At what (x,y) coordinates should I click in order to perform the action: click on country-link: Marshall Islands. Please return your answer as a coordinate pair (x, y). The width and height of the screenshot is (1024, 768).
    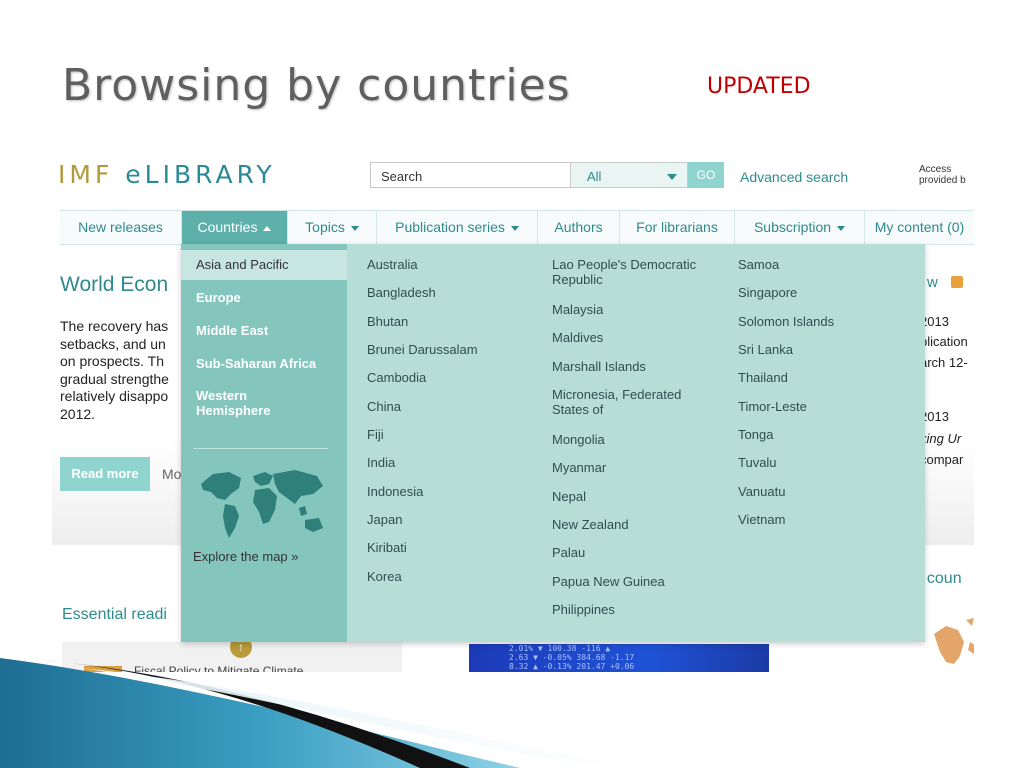
    Looking at the image, I should click on (599, 366).